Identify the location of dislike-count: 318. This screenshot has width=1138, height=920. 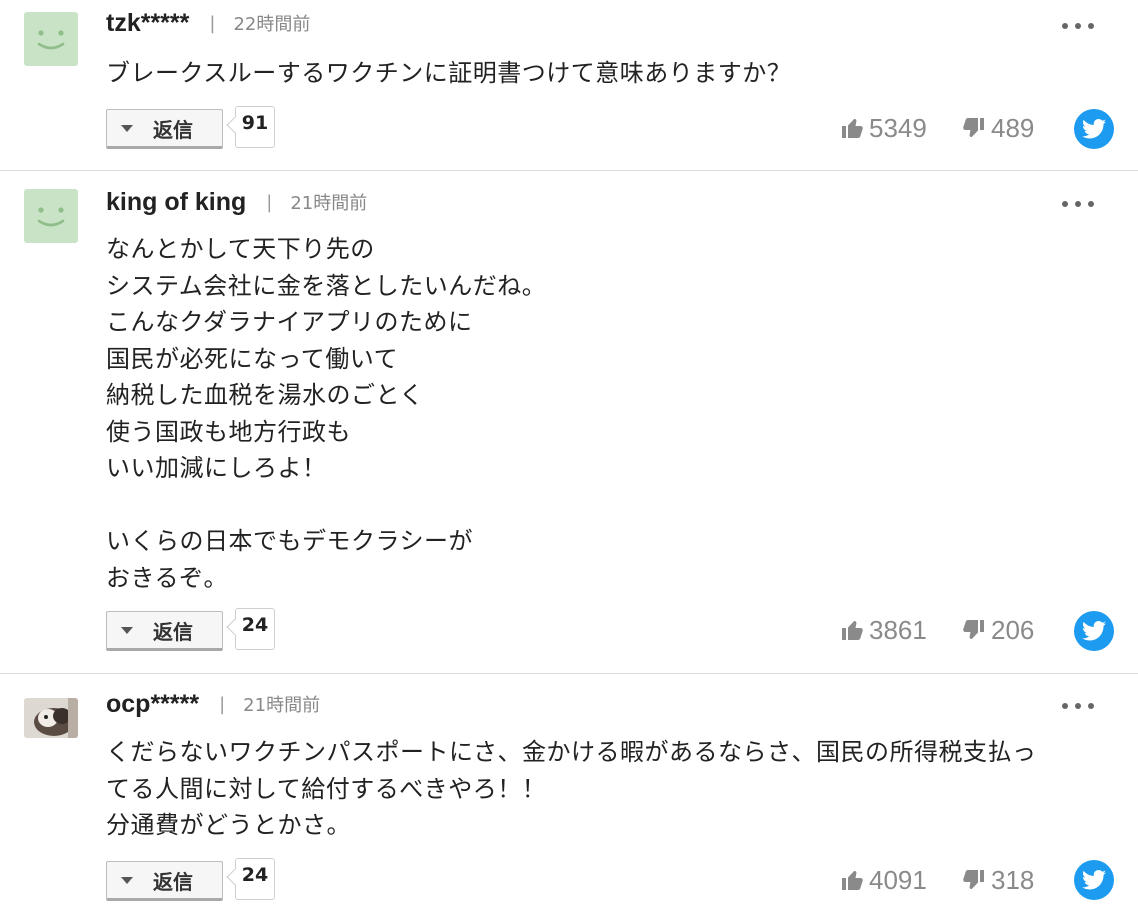
(1013, 879).